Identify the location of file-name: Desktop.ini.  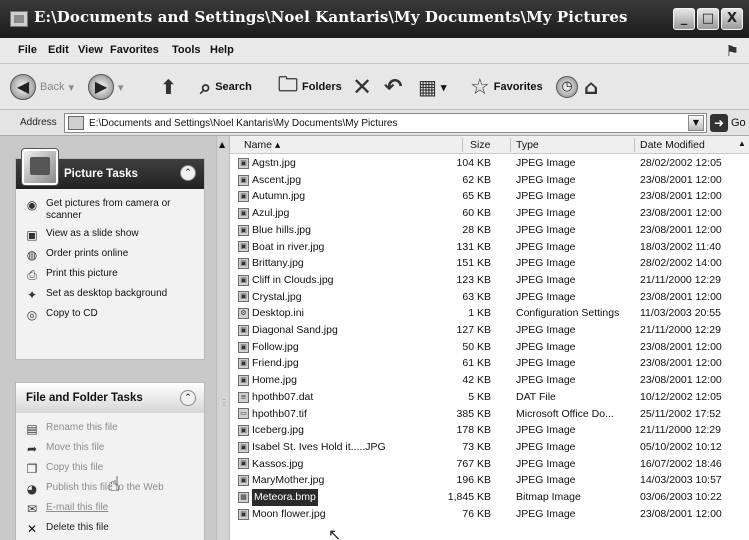
(278, 313).